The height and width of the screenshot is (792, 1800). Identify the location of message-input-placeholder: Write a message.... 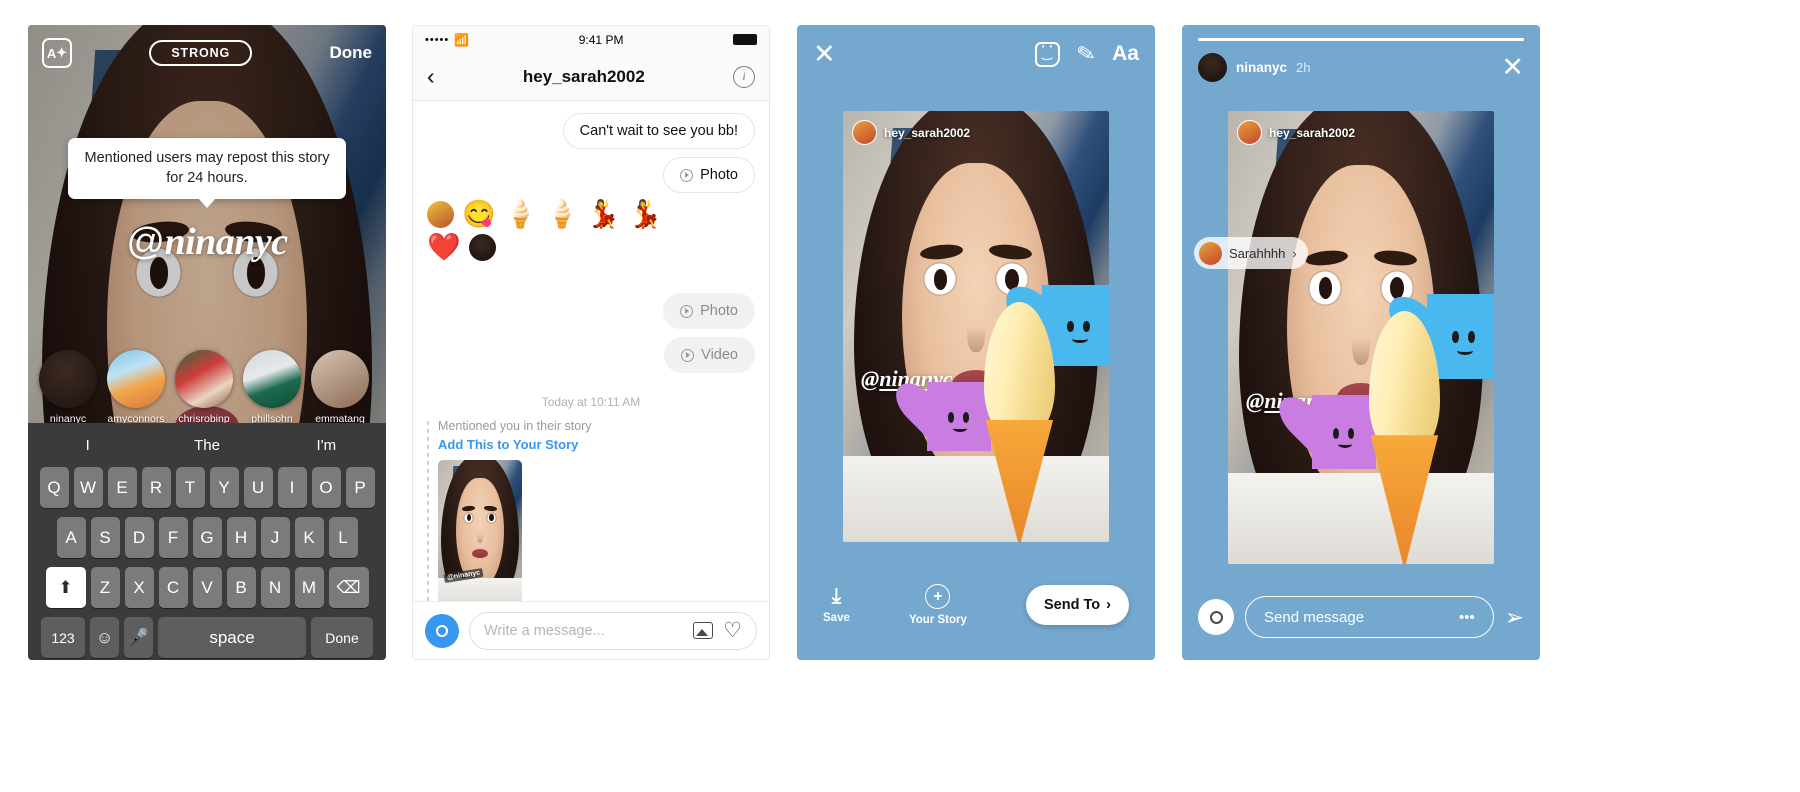
(544, 630).